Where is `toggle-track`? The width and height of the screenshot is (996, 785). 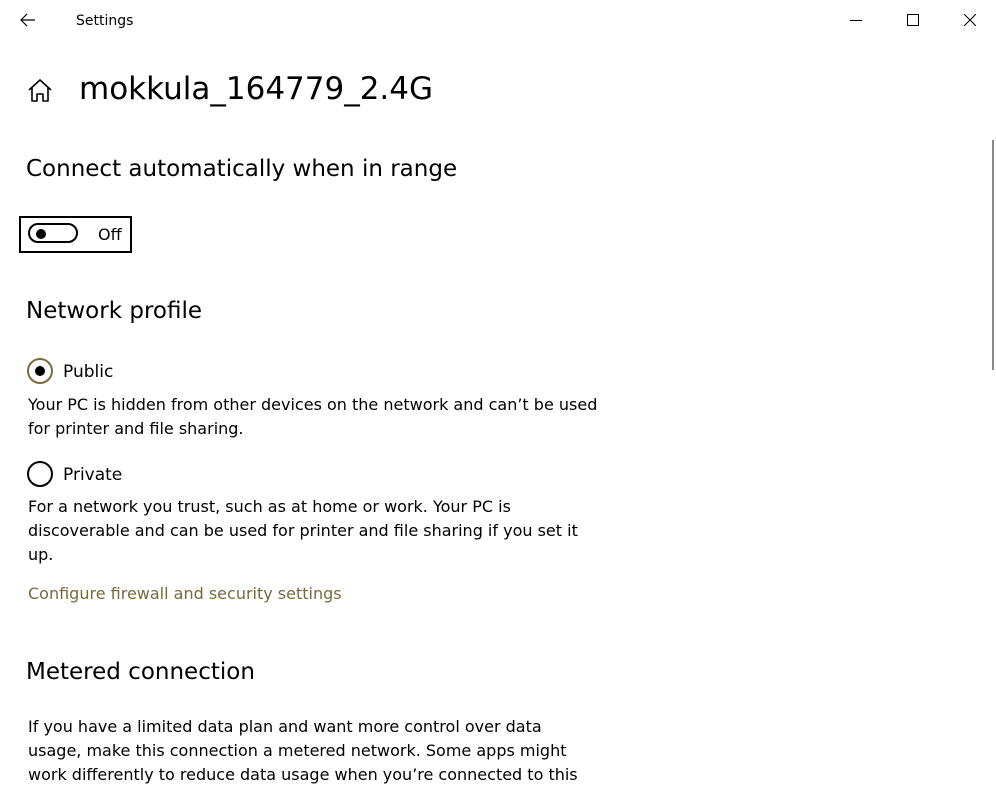
toggle-track is located at coordinates (53, 233).